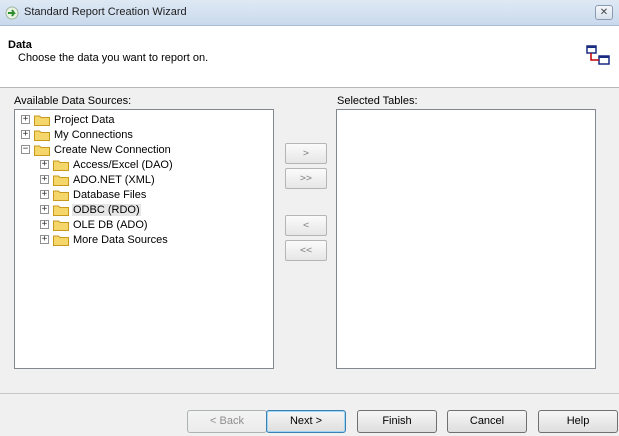 Image resolution: width=619 pixels, height=436 pixels. What do you see at coordinates (306, 178) in the screenshot?
I see `add-all-tables-button: >>` at bounding box center [306, 178].